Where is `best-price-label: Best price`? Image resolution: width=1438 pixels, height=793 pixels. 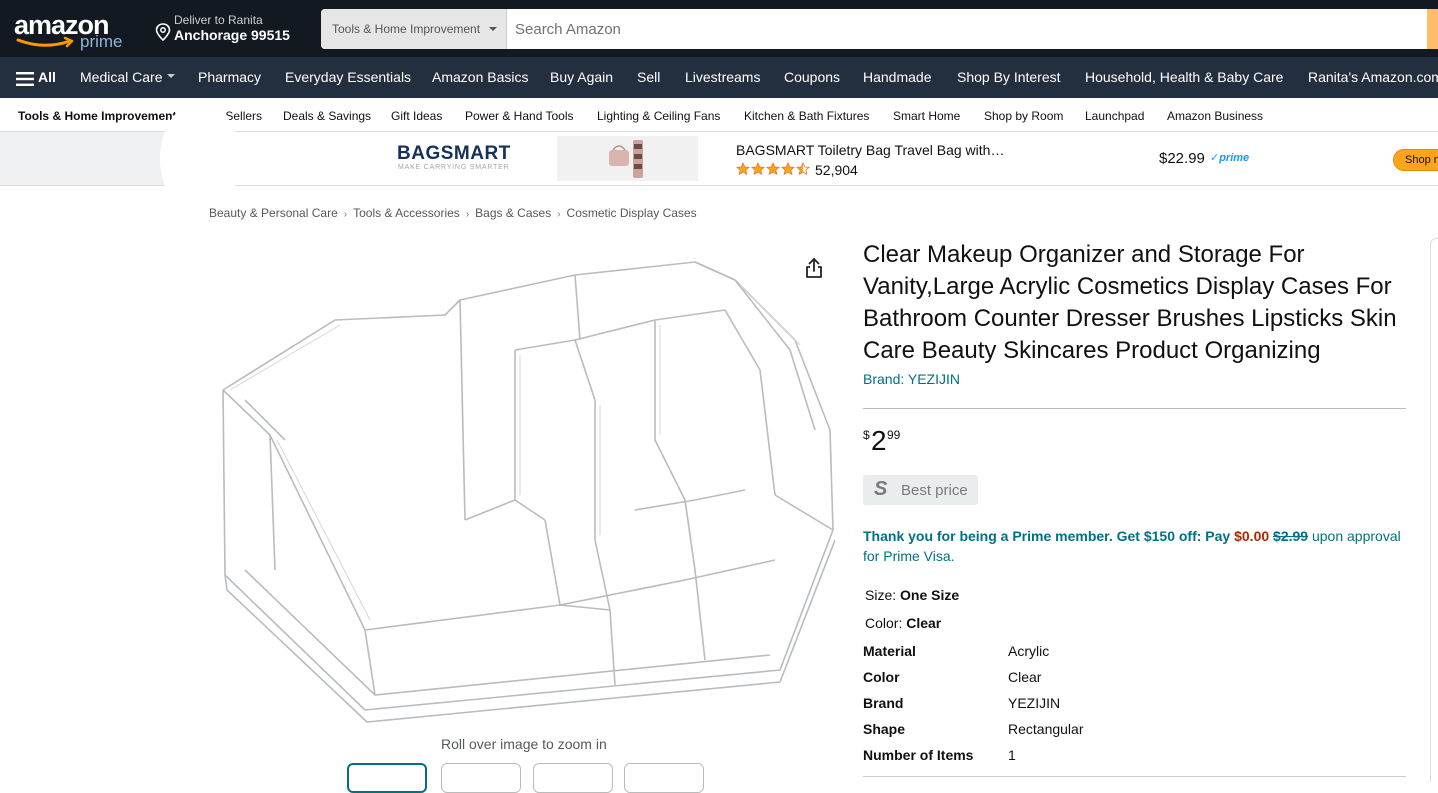
best-price-label: Best price is located at coordinates (934, 490).